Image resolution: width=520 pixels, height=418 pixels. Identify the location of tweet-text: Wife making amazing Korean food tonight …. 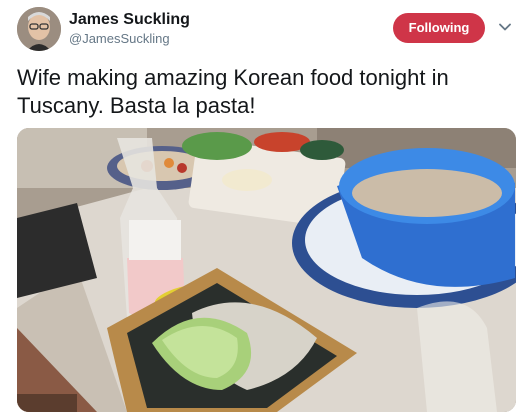
(233, 91).